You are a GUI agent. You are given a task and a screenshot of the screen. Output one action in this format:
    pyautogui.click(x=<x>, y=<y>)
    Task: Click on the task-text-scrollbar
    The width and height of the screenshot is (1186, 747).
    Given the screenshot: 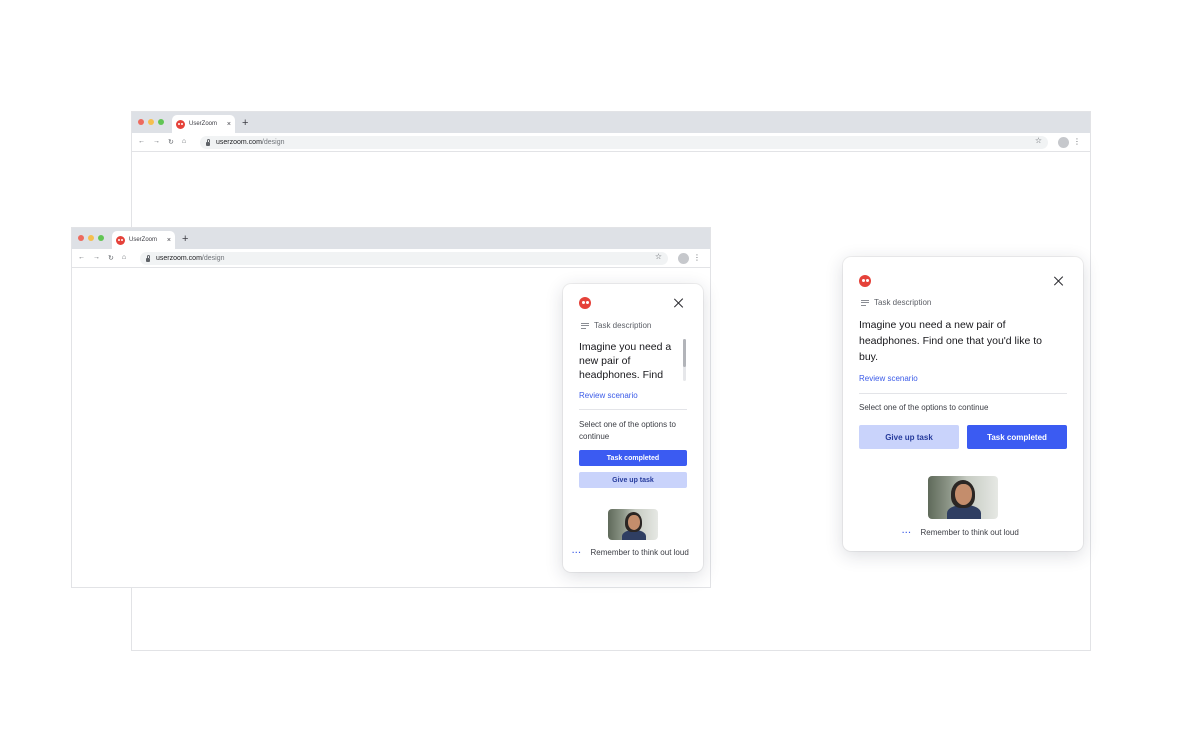 What is the action you would take?
    pyautogui.click(x=684, y=360)
    